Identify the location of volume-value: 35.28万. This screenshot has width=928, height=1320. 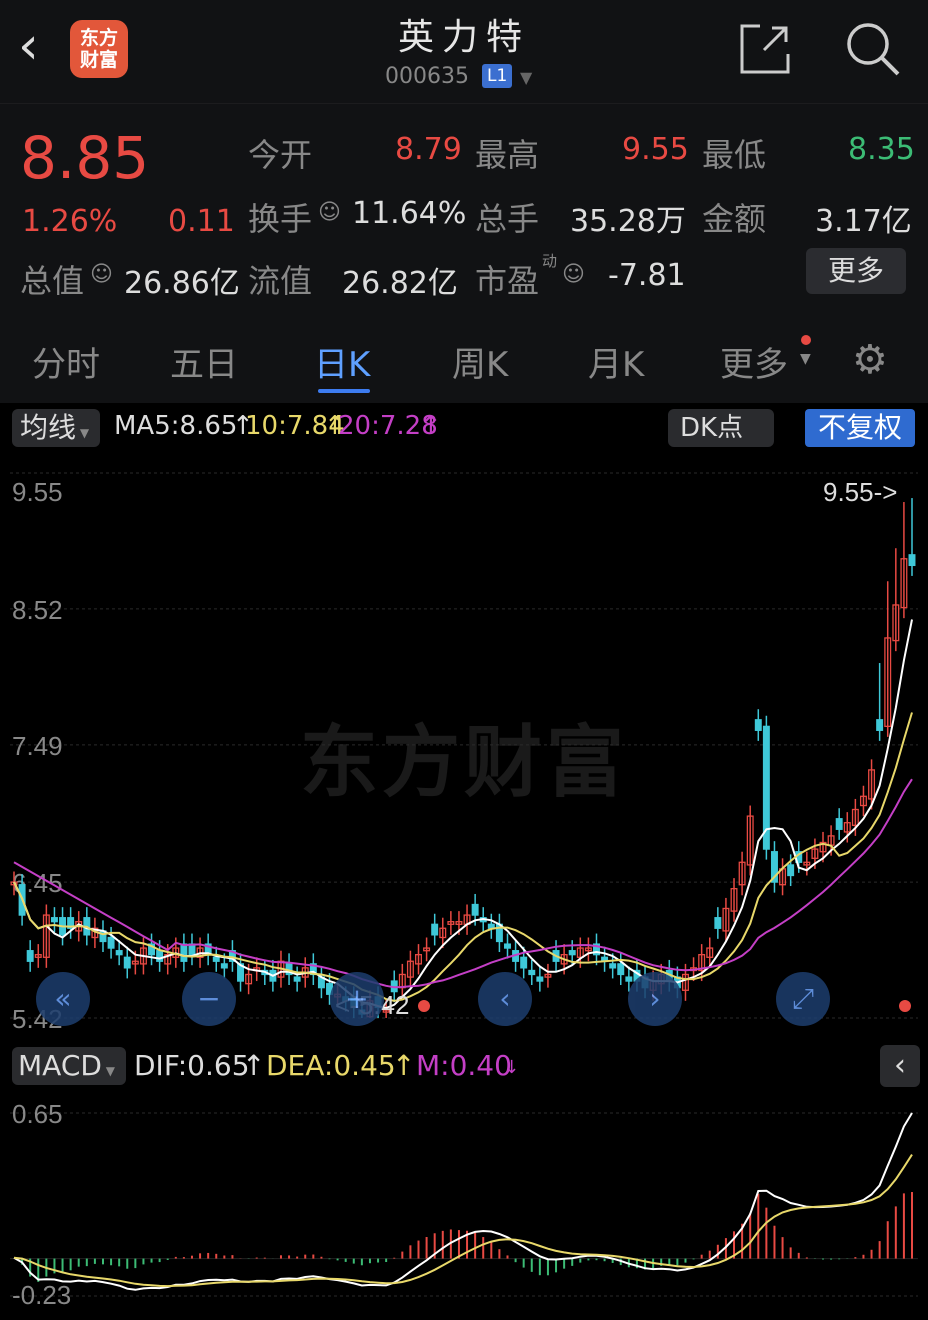
(628, 221).